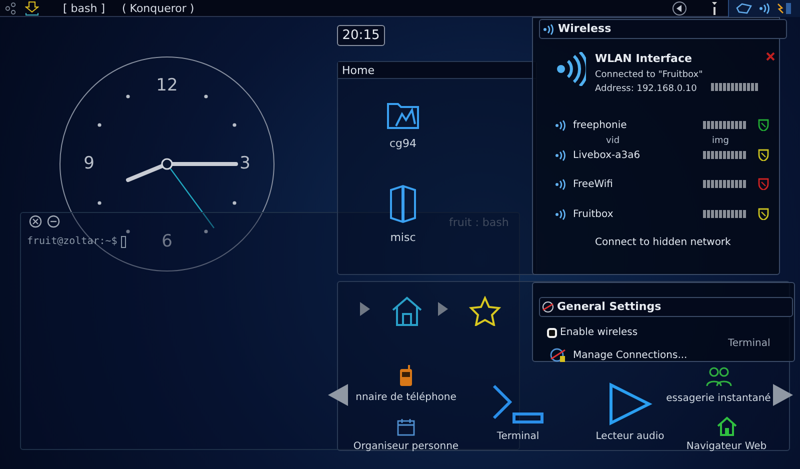 The image size is (800, 469). I want to click on taskbar-button: [ bash ], so click(84, 8).